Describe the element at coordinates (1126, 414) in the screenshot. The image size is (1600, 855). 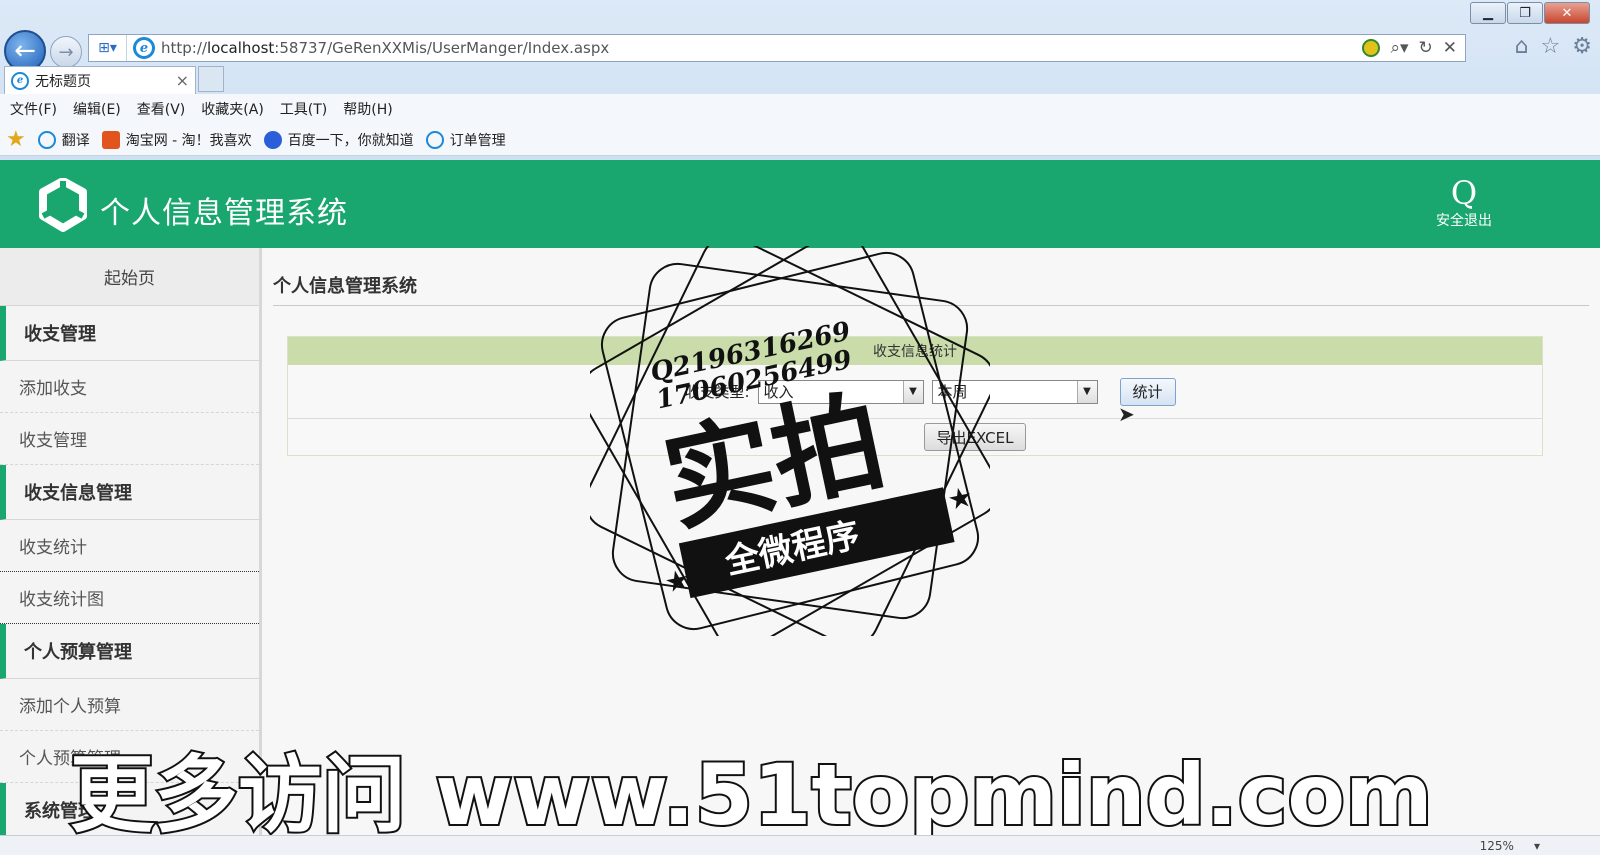
I see `mouse-cursor-icon: ➤` at that location.